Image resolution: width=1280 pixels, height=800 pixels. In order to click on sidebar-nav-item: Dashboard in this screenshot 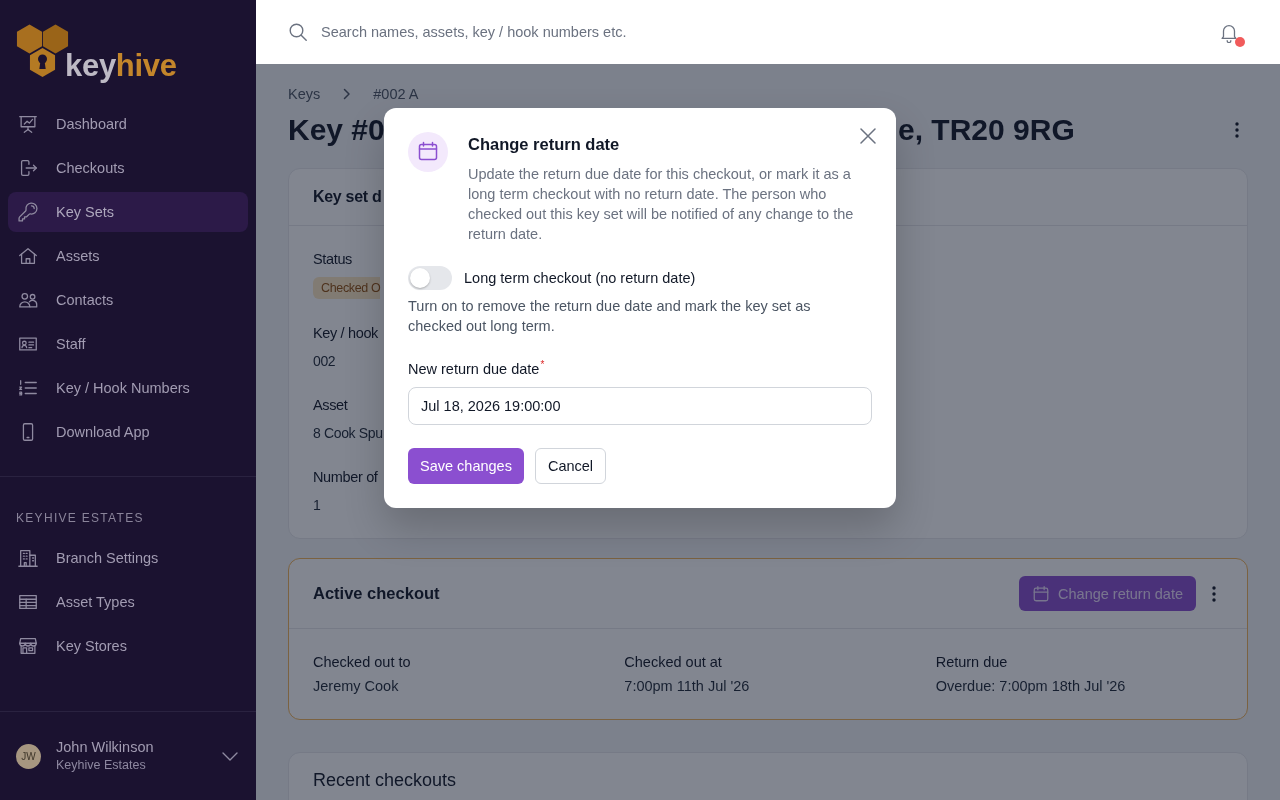, I will do `click(128, 124)`.